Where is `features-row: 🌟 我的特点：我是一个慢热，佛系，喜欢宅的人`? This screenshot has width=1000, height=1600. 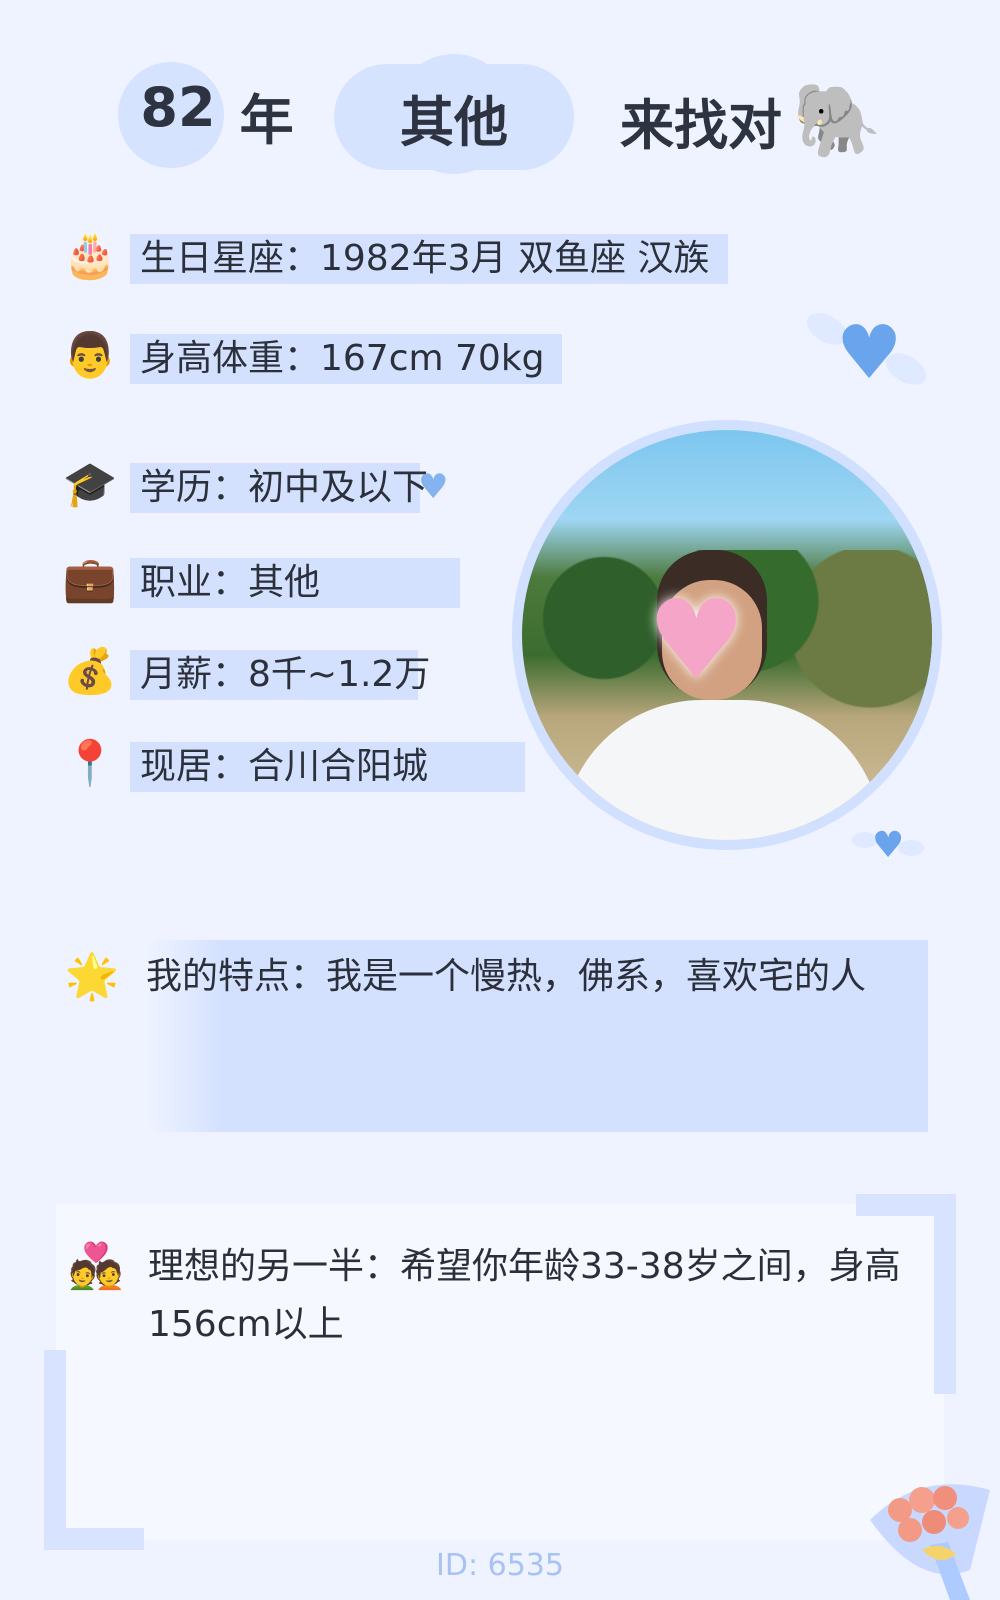
features-row: 🌟 我的特点：我是一个慢热，佛系，喜欢宅的人 is located at coordinates (464, 977).